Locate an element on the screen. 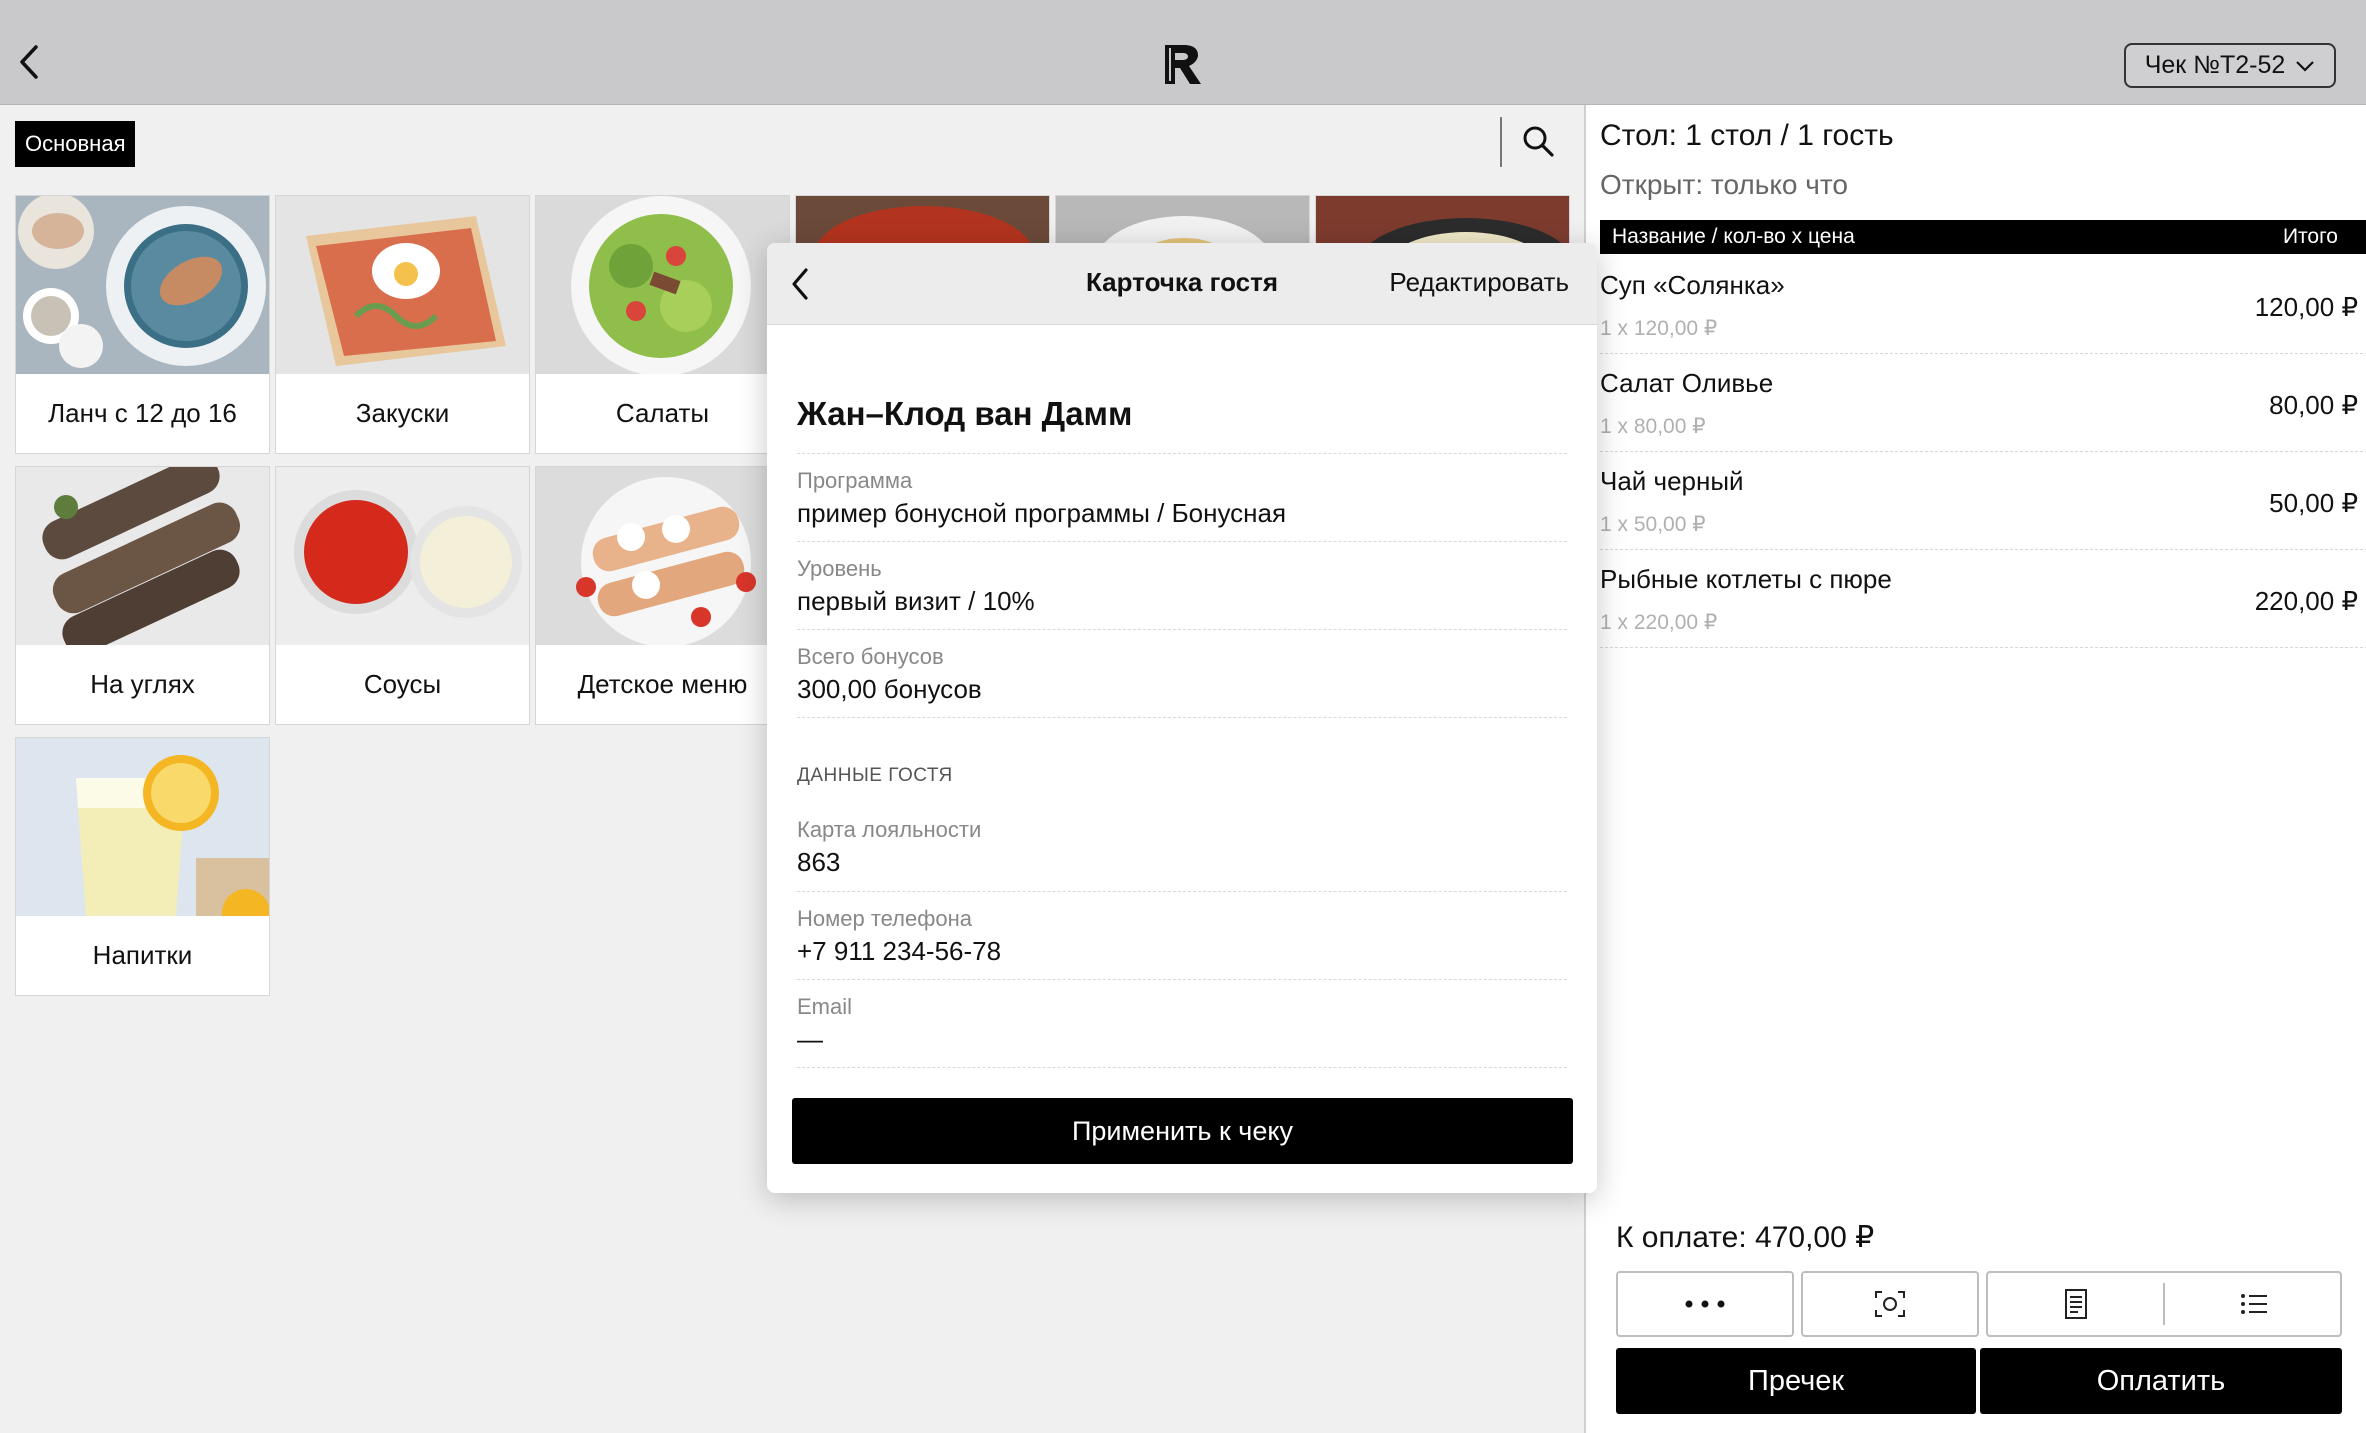  field-label: Программа is located at coordinates (855, 480).